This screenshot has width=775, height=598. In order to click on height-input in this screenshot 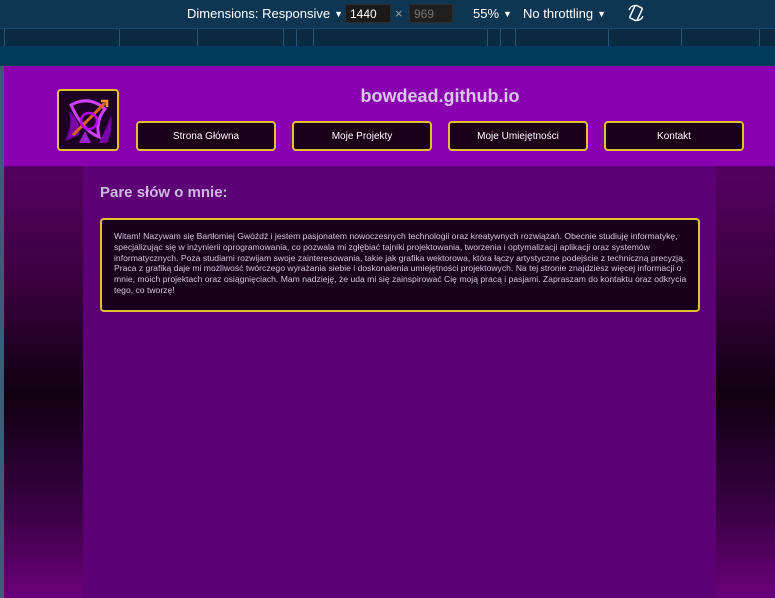, I will do `click(431, 13)`.